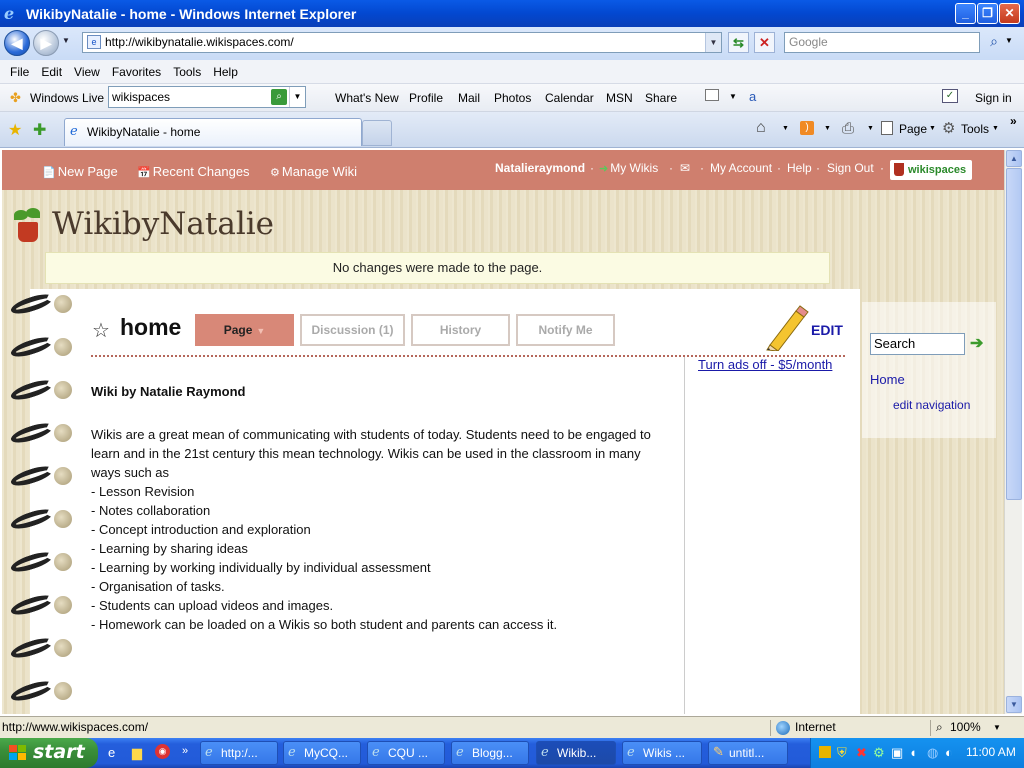 This screenshot has height=768, width=1024. I want to click on vertical-scrollbar: ▲ ▼, so click(1013, 432).